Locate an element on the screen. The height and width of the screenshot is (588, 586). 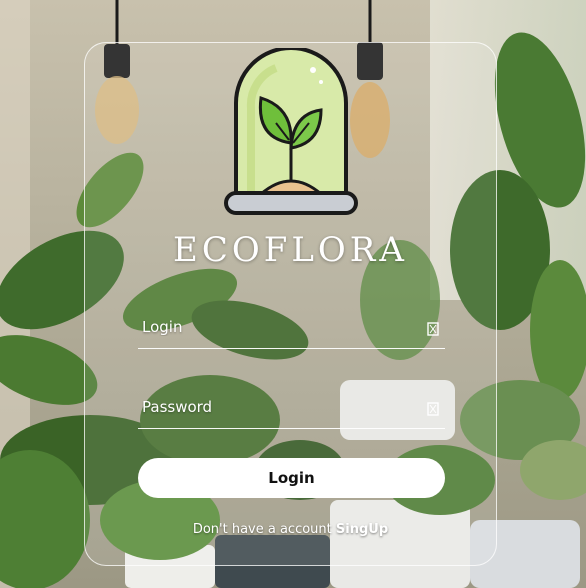
signup-row: Don't have a account SingUp is located at coordinates (290, 529).